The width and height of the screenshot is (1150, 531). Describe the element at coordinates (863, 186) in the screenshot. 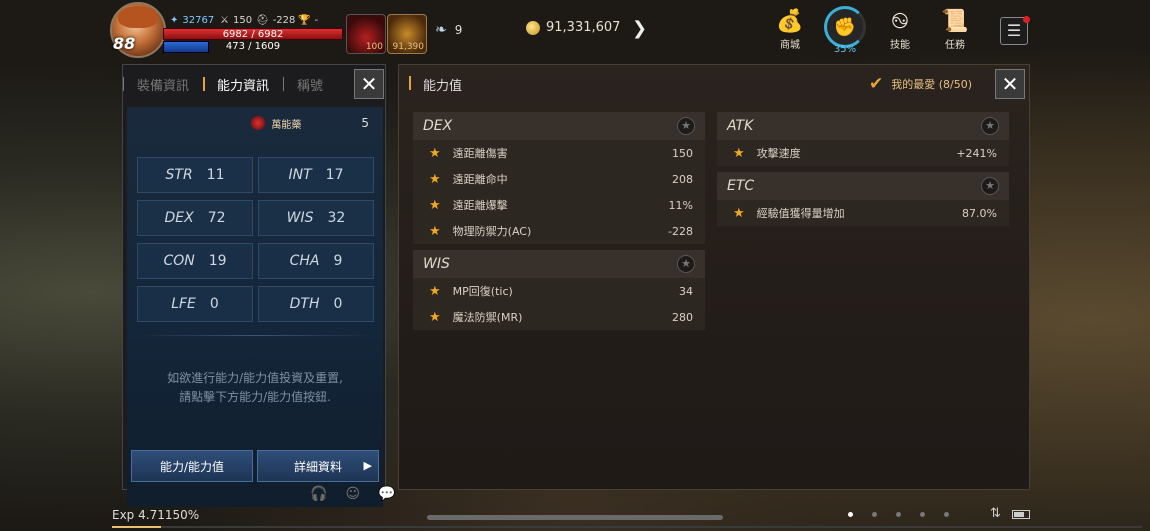

I see `group-header: ETC ★` at that location.